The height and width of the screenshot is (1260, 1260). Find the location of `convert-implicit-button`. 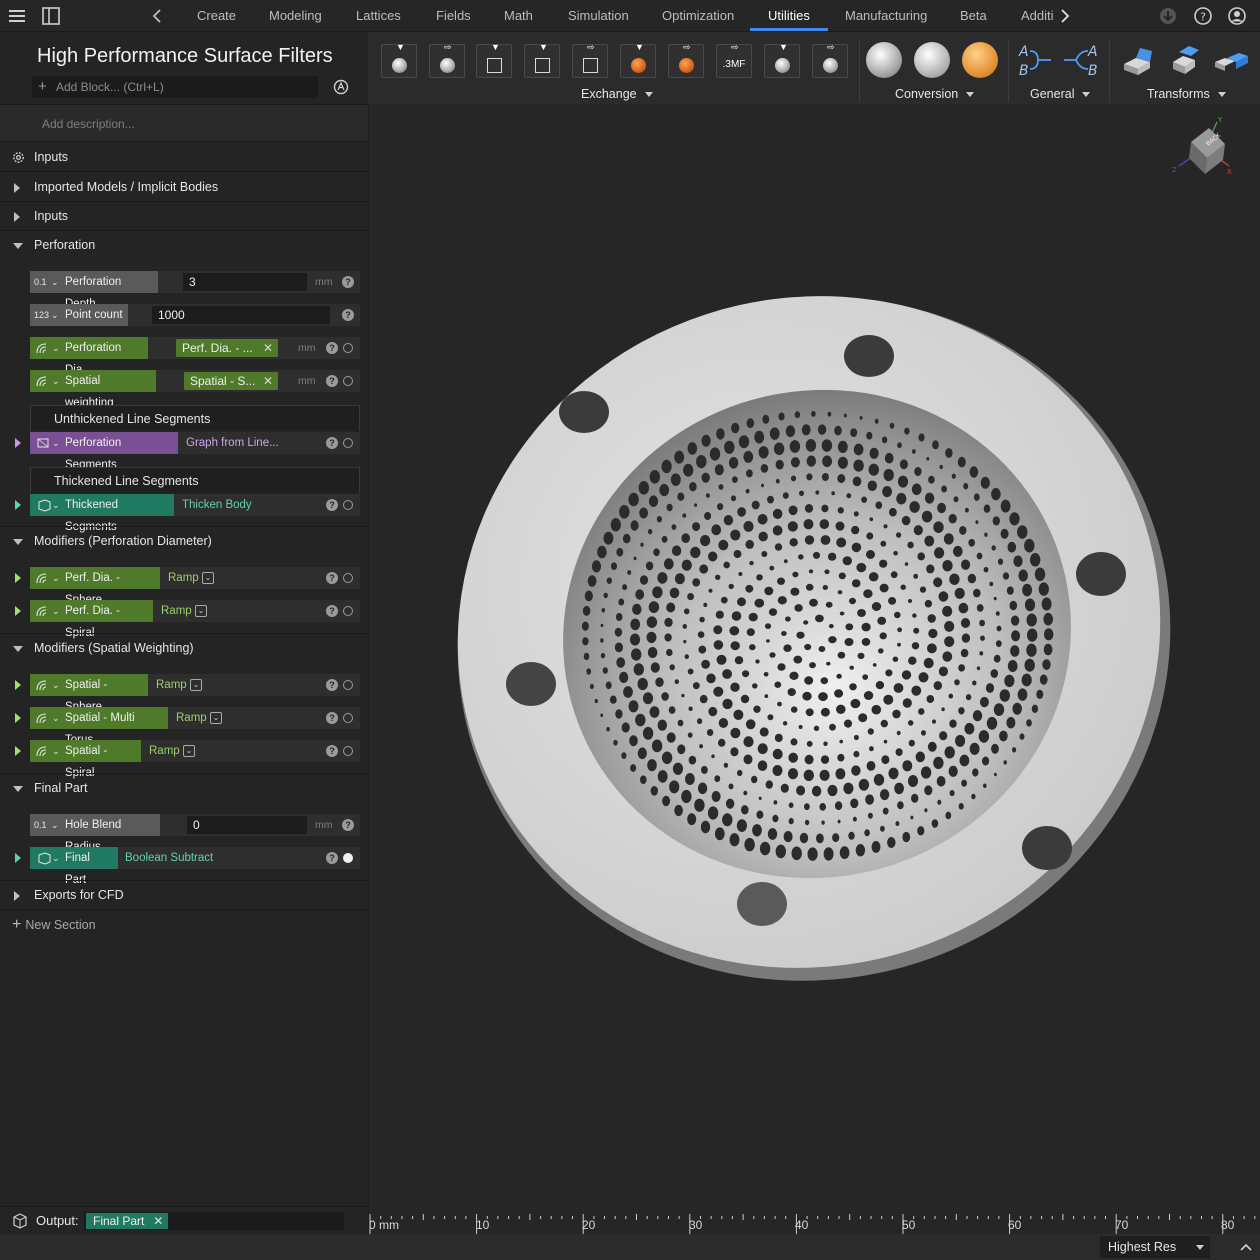

convert-implicit-button is located at coordinates (932, 60).